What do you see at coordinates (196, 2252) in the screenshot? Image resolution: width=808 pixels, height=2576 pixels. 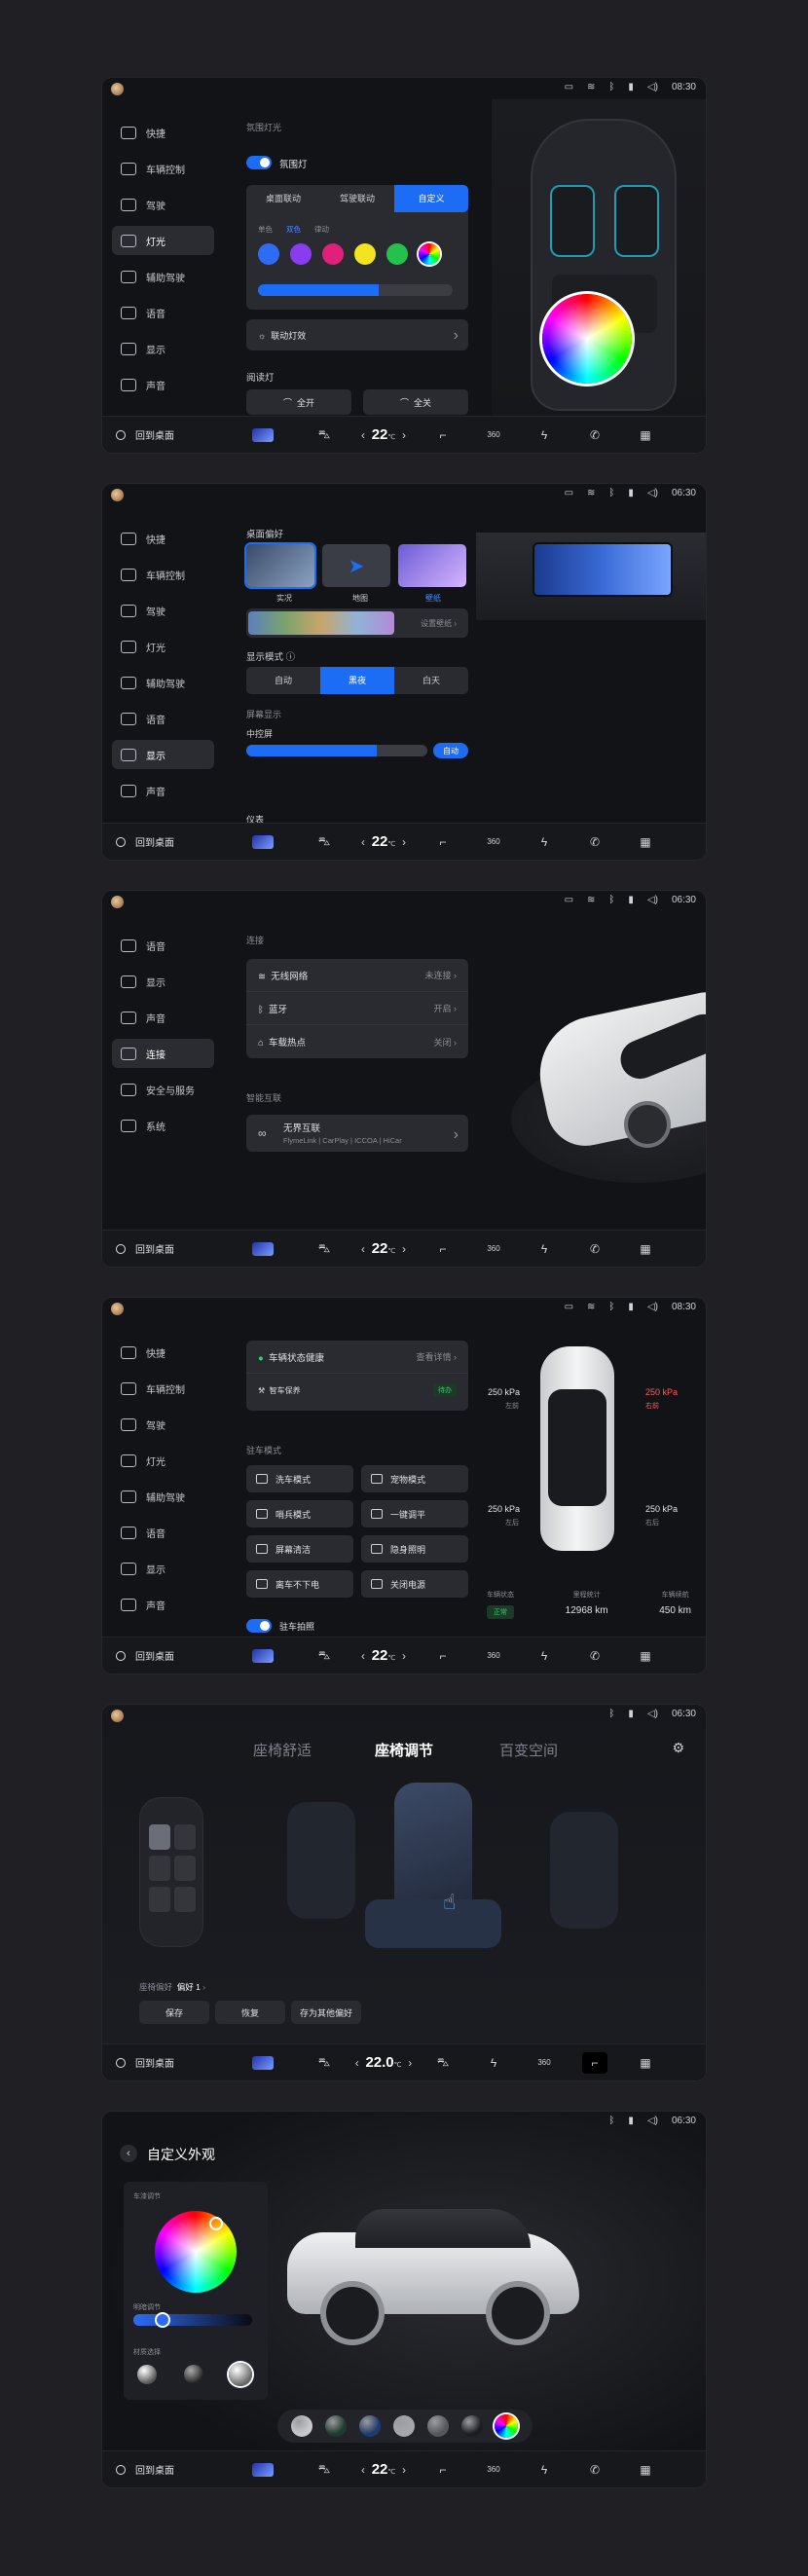 I see `paint-color-wheel` at bounding box center [196, 2252].